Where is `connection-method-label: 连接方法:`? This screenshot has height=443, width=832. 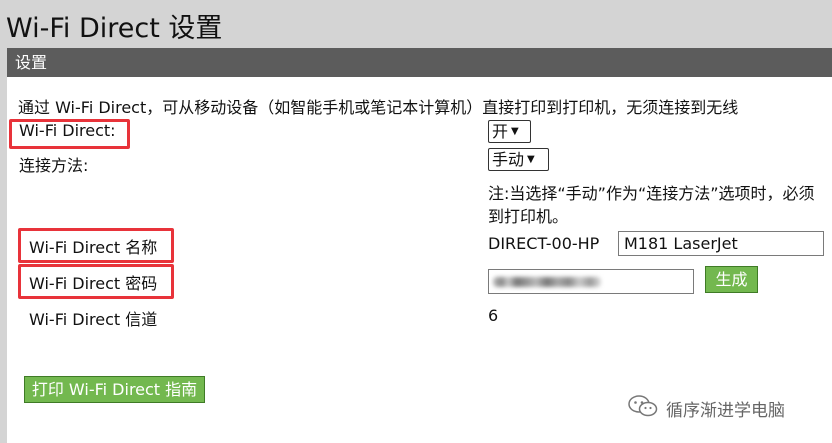
connection-method-label: 连接方法: is located at coordinates (54, 165).